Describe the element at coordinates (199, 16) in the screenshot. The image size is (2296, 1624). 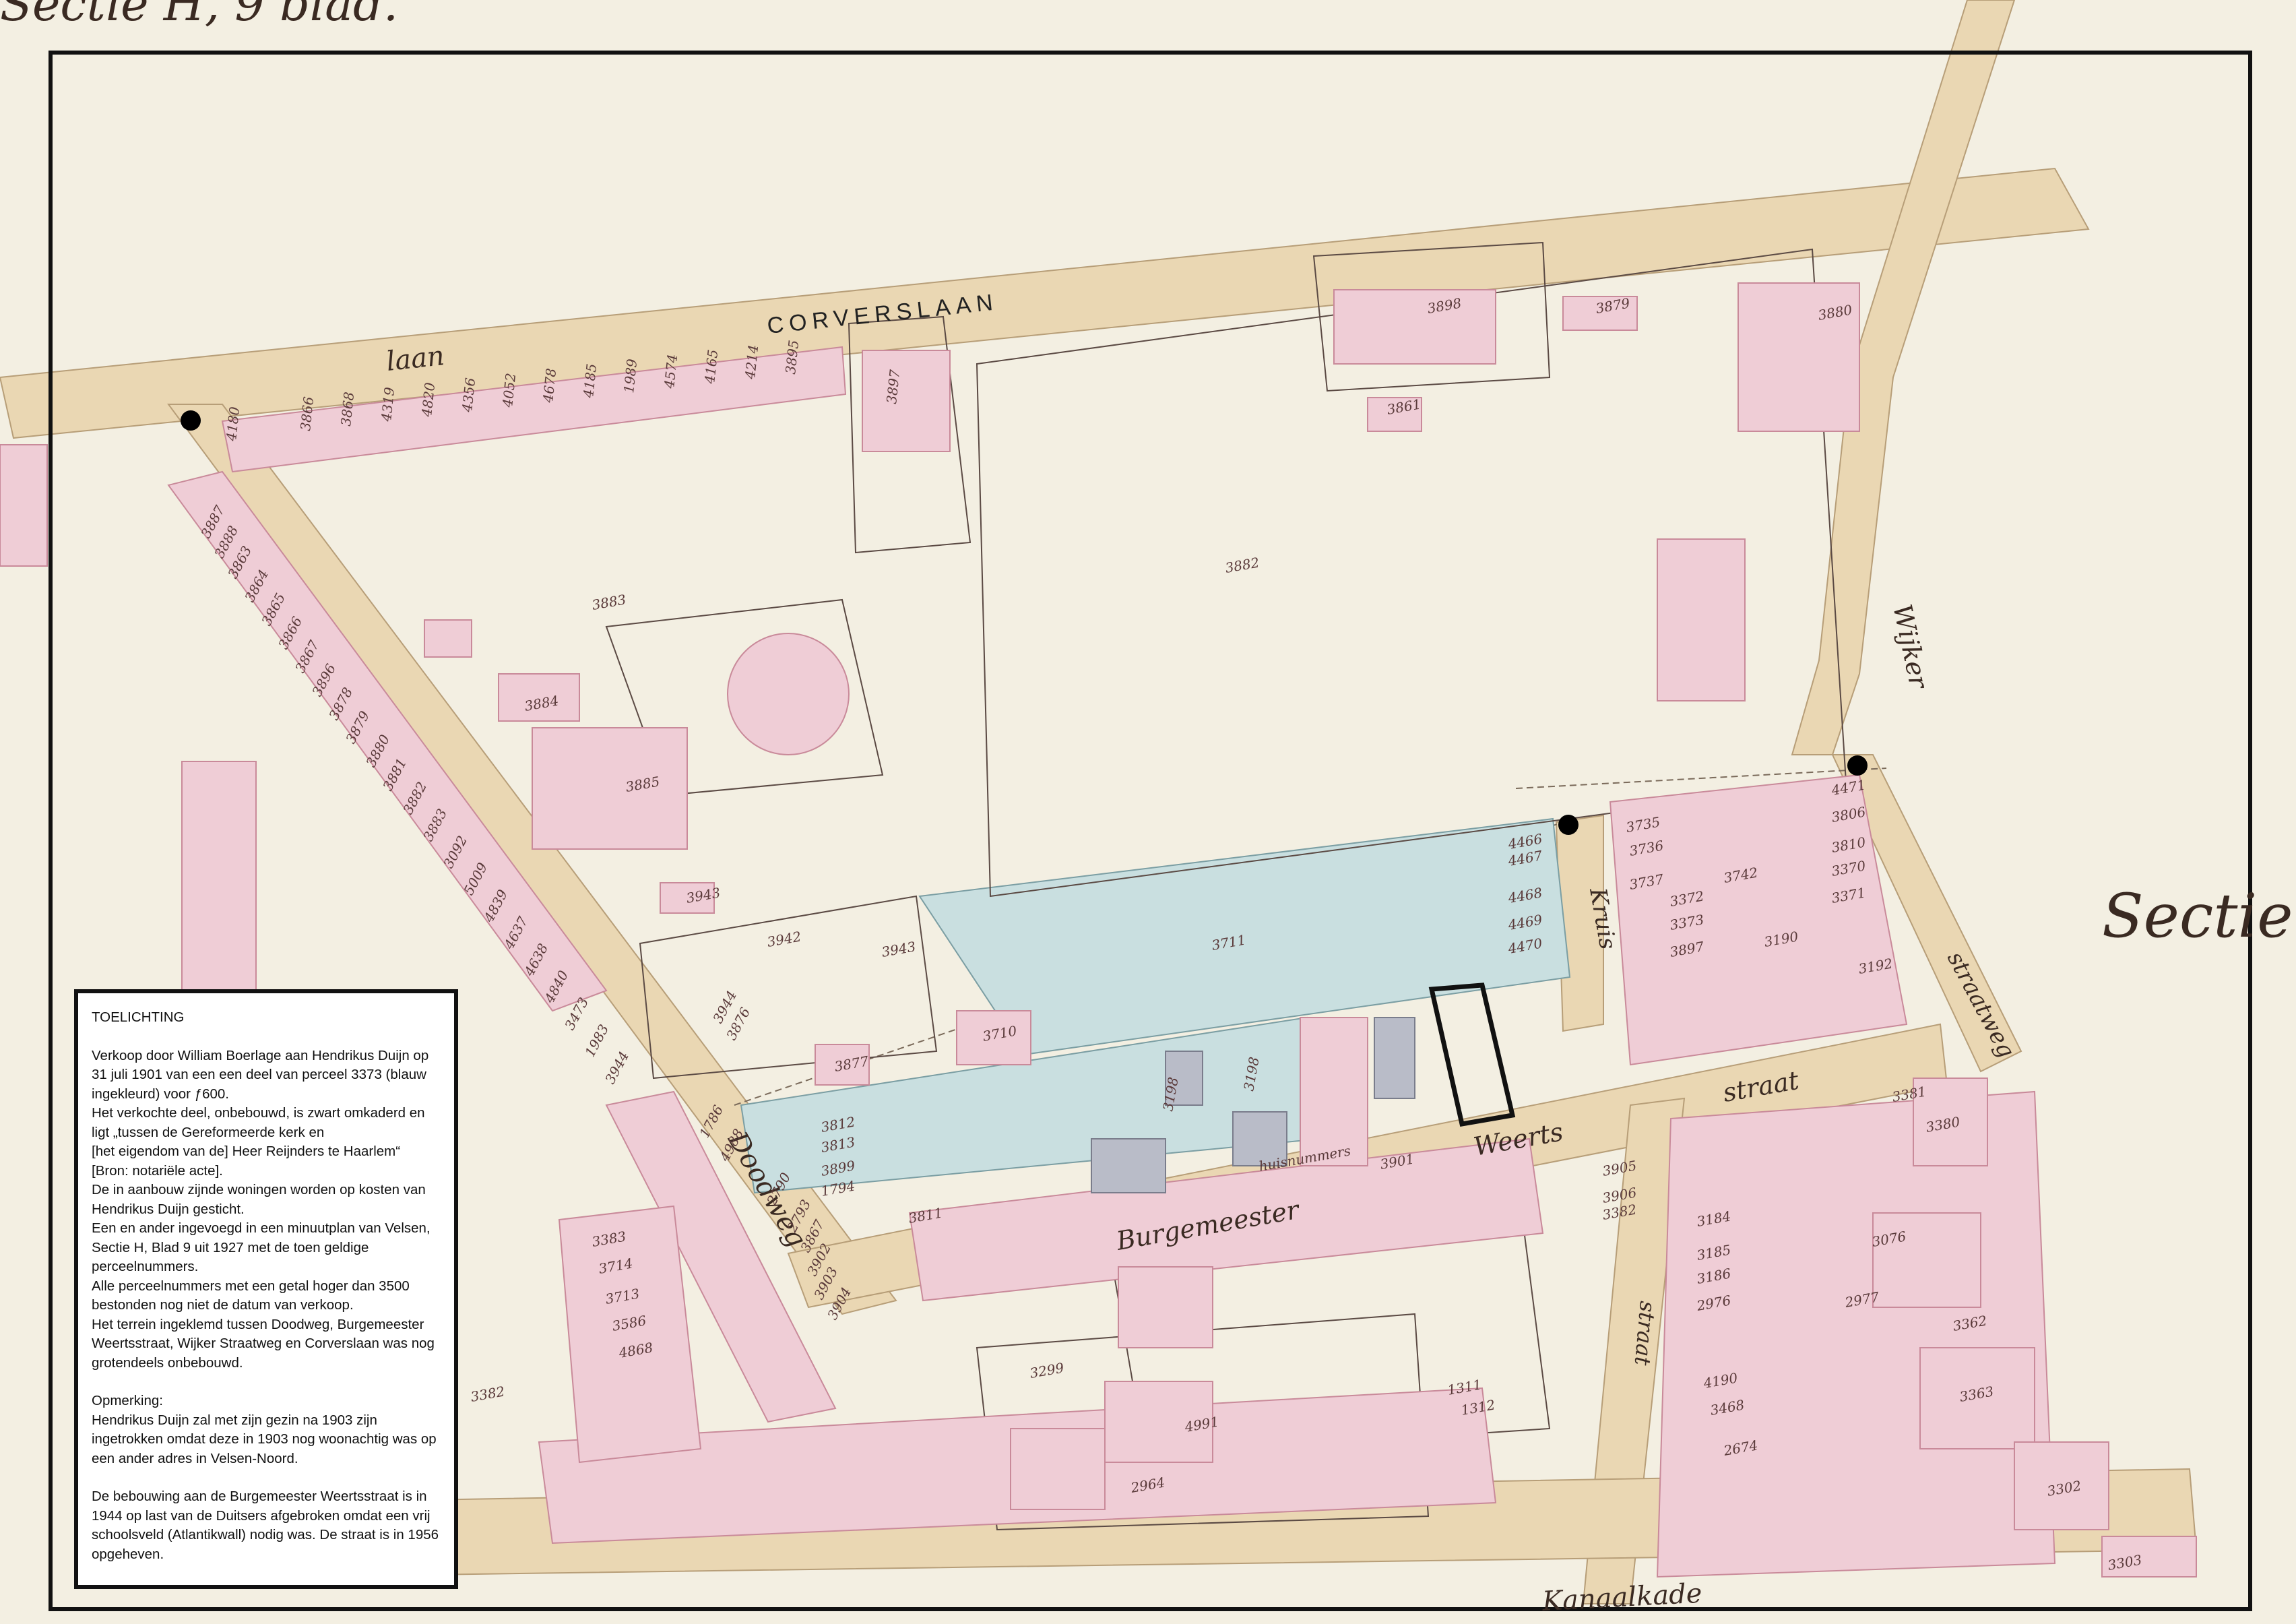
I see `top-left-title: Sectie H, 9 blad.` at that location.